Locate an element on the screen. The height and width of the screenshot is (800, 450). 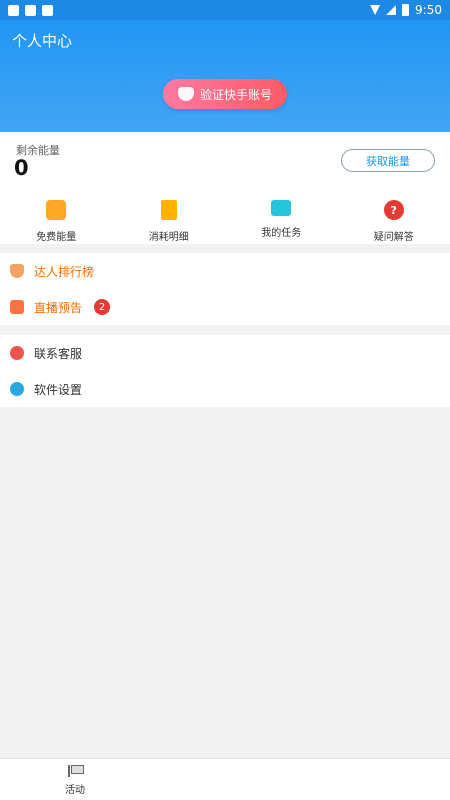
feature-consumption: 消耗明细 is located at coordinates (169, 217).